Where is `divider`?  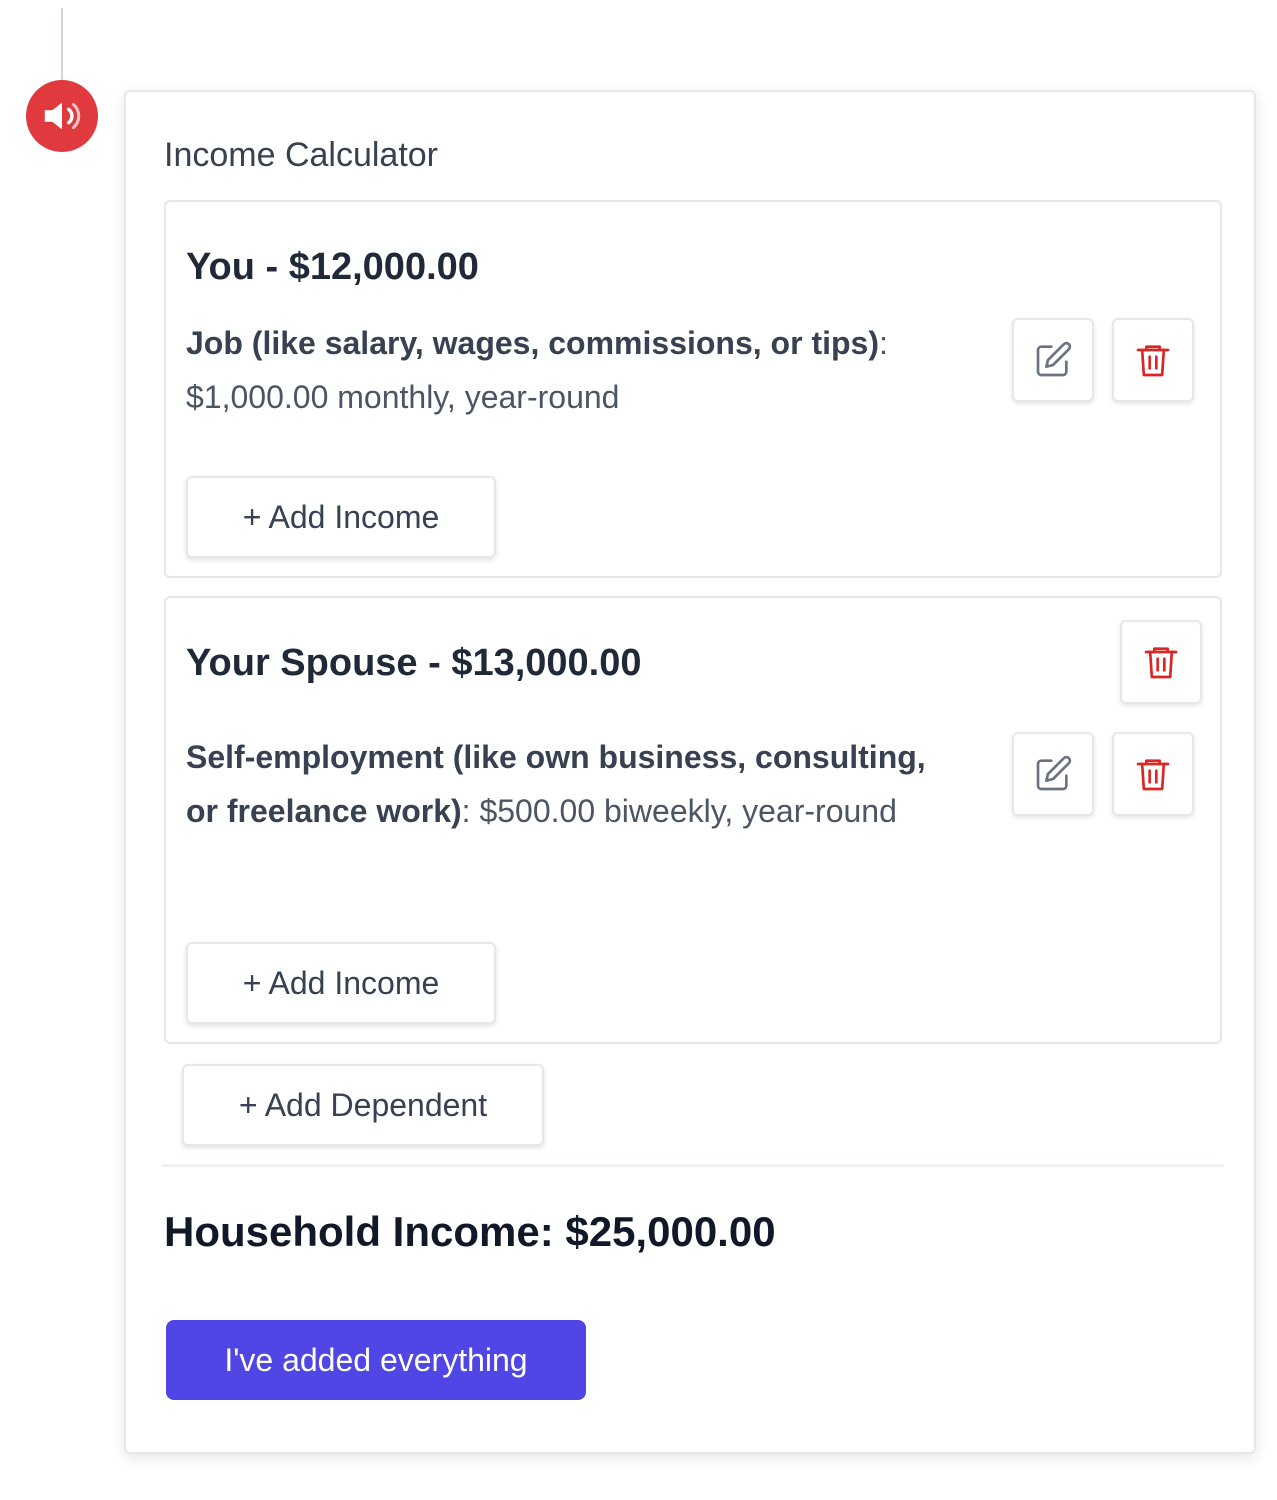
divider is located at coordinates (693, 1165).